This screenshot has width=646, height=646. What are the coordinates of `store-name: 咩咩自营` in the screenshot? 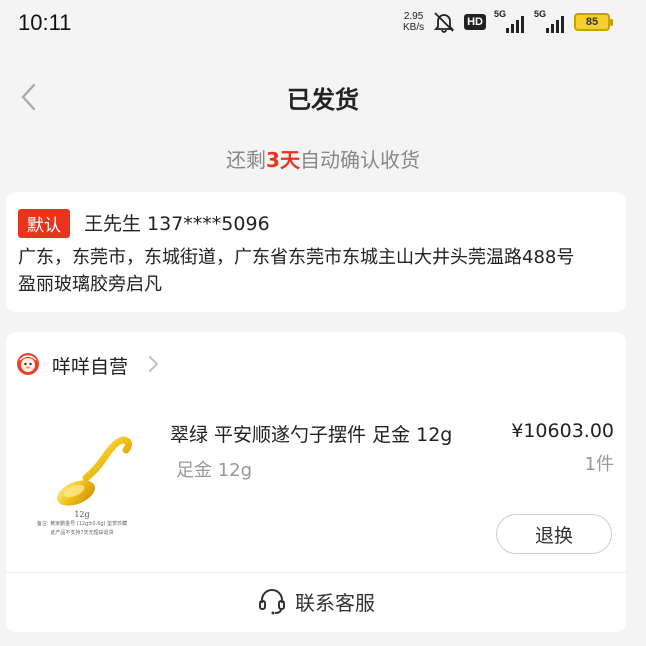 It's located at (90, 365).